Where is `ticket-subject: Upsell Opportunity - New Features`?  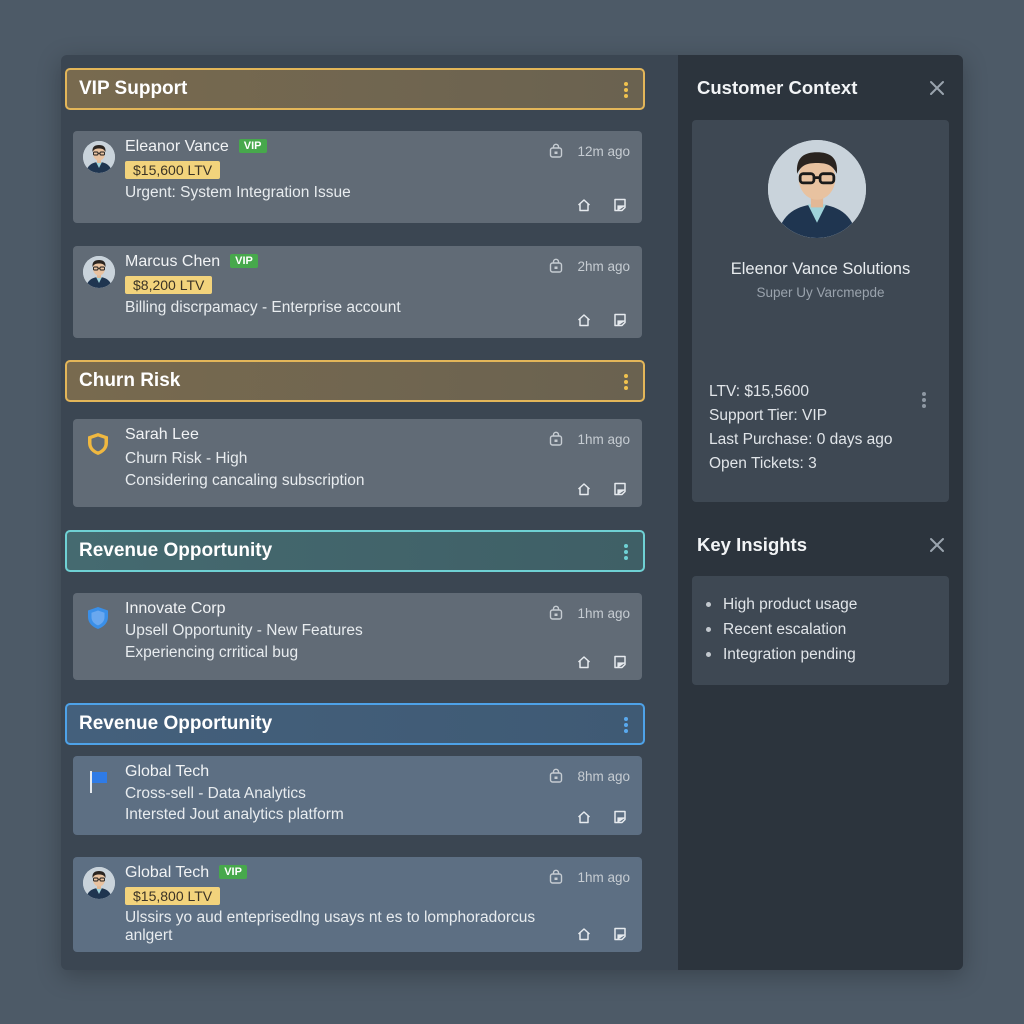 ticket-subject: Upsell Opportunity - New Features is located at coordinates (244, 630).